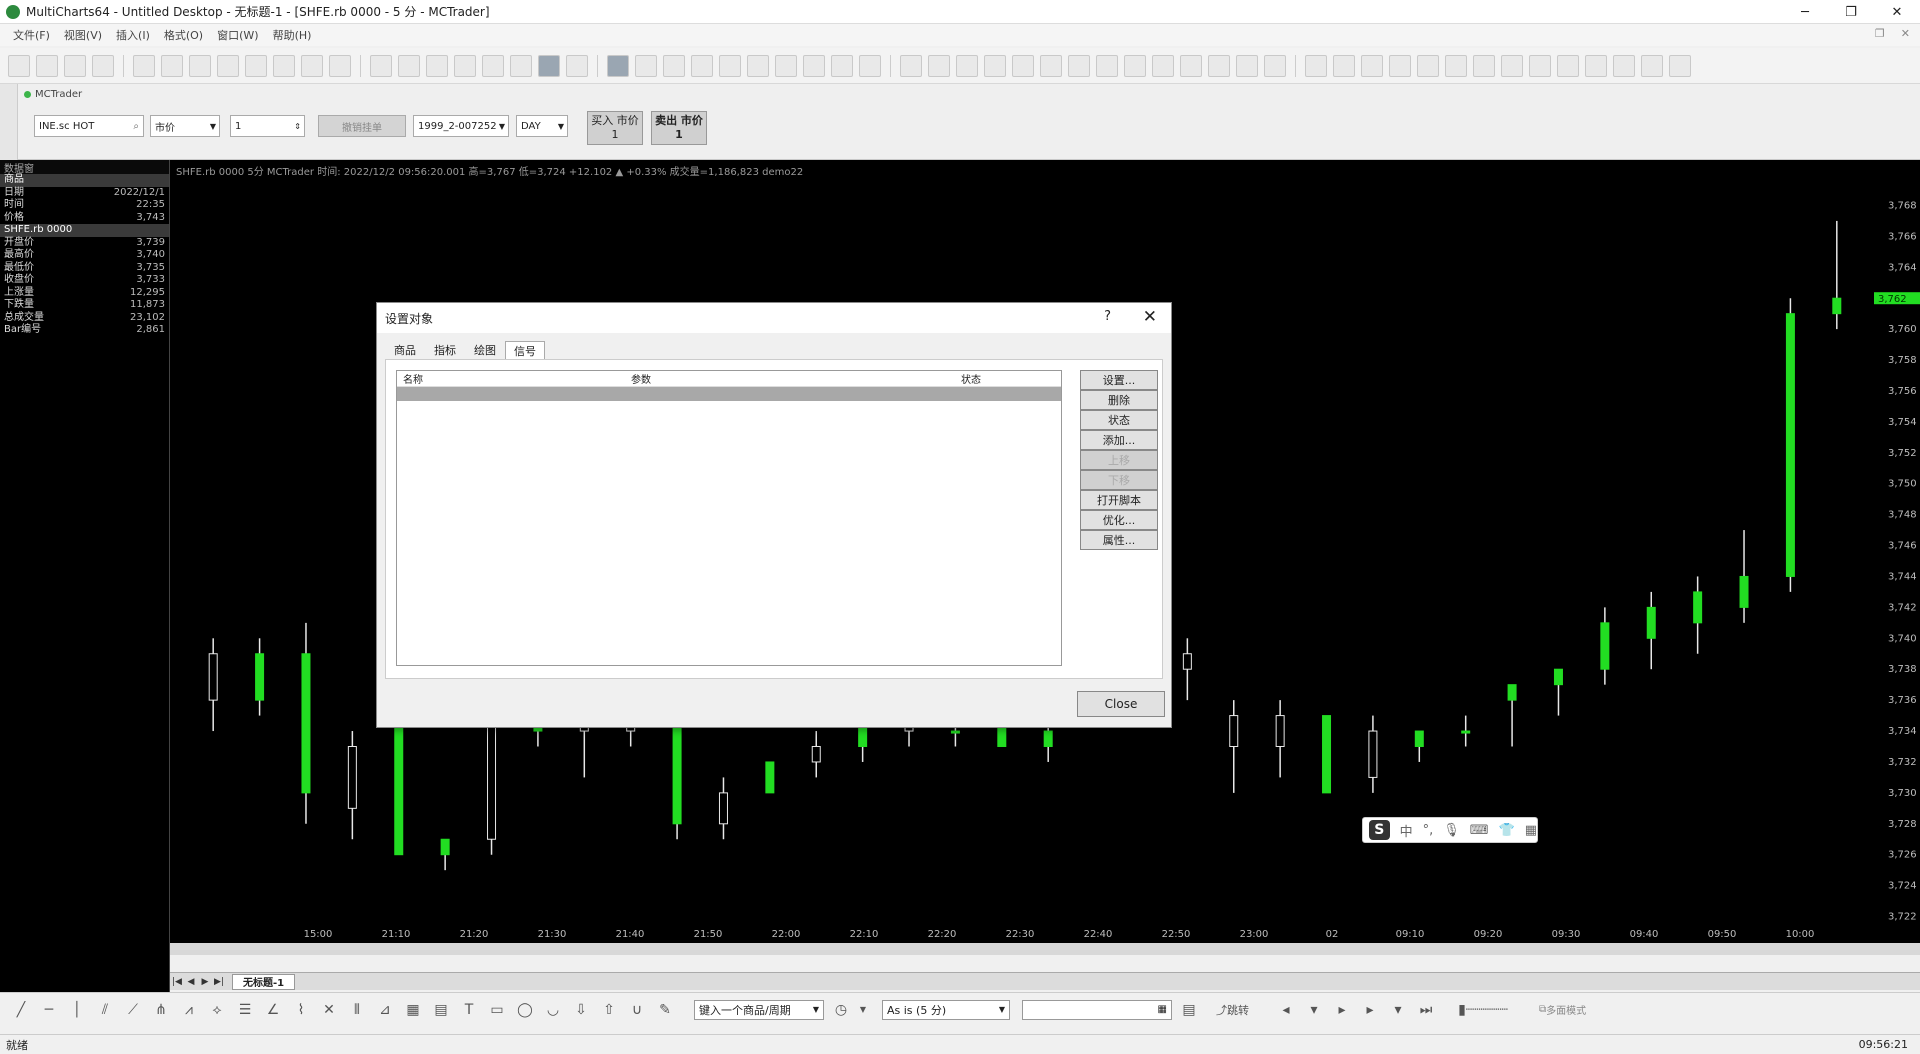 Image resolution: width=1920 pixels, height=1054 pixels. Describe the element at coordinates (995, 65) in the screenshot. I see `comment-icon` at that location.